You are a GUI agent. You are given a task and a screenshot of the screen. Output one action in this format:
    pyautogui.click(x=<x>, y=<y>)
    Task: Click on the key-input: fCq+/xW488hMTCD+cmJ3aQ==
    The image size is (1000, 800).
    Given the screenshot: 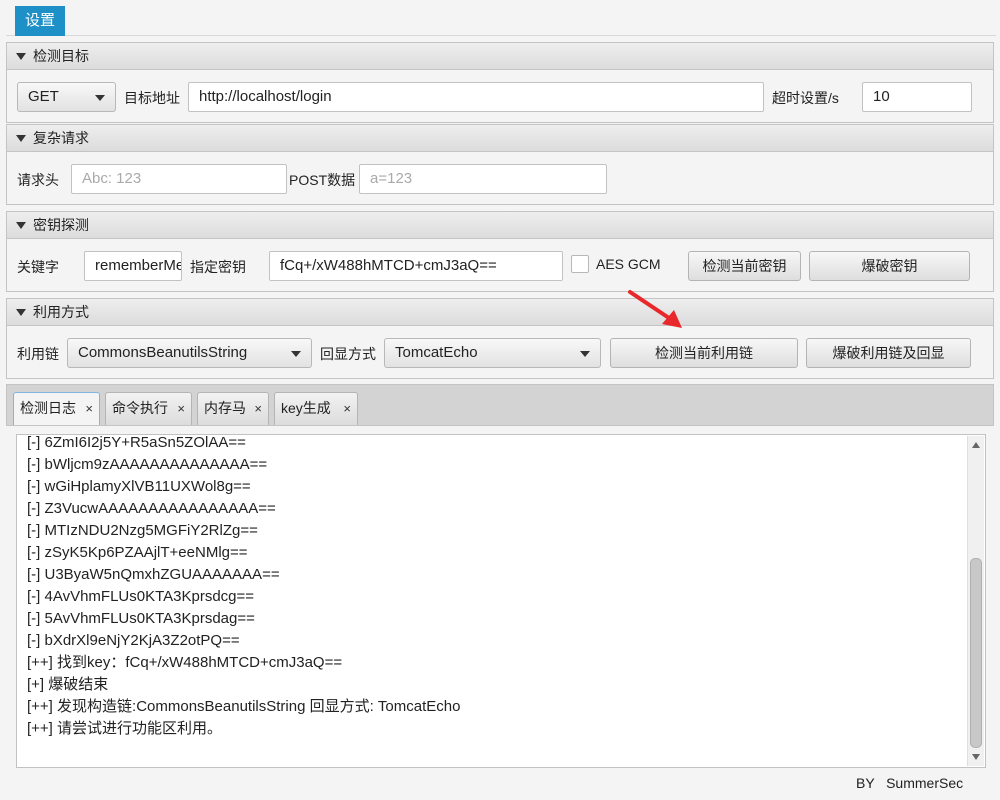 What is the action you would take?
    pyautogui.click(x=416, y=266)
    